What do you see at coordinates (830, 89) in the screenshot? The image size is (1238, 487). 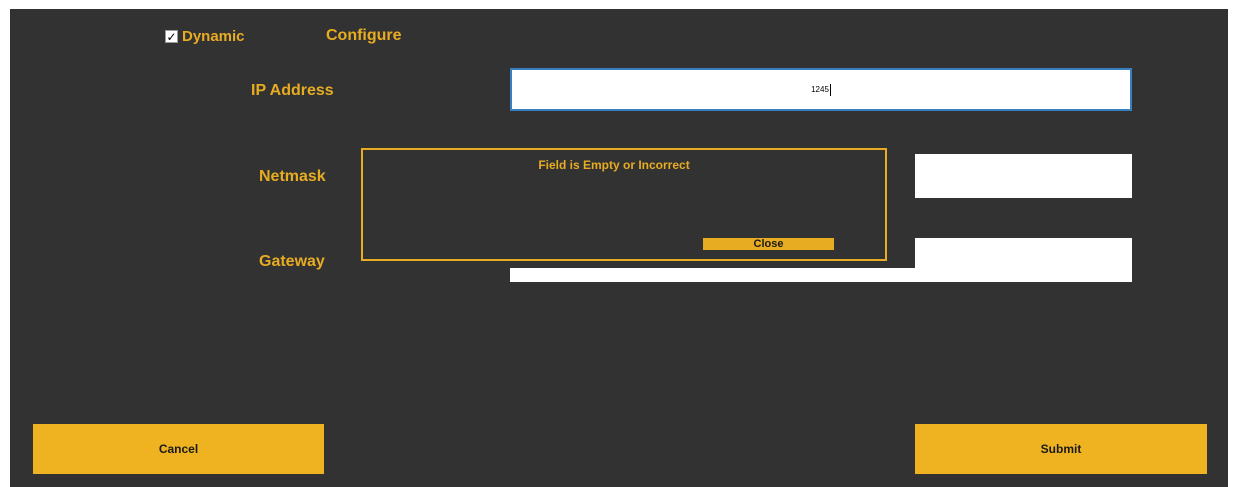 I see `text-caret` at bounding box center [830, 89].